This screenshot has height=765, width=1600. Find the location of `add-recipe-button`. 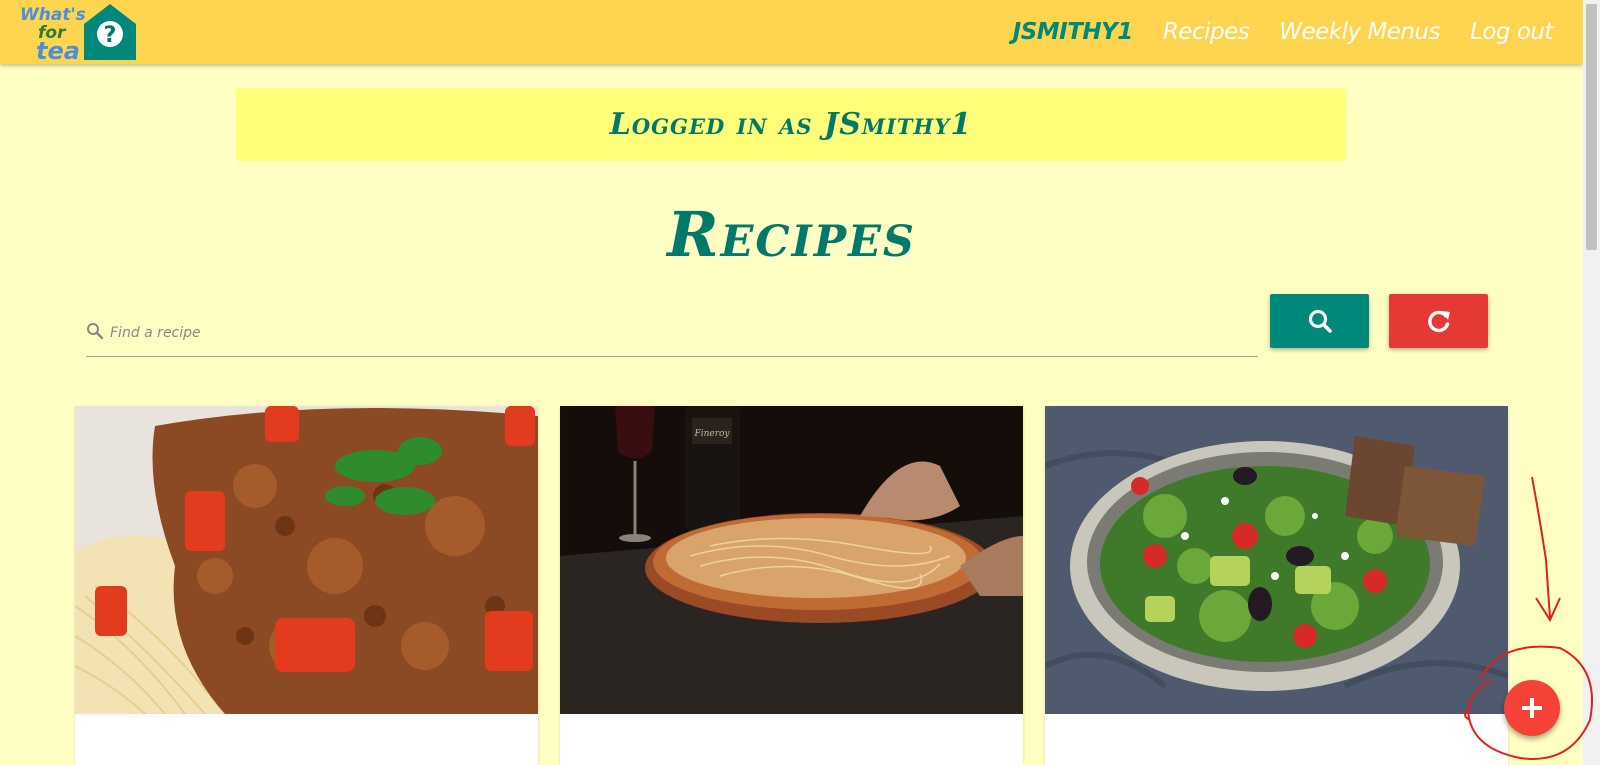

add-recipe-button is located at coordinates (1532, 708).